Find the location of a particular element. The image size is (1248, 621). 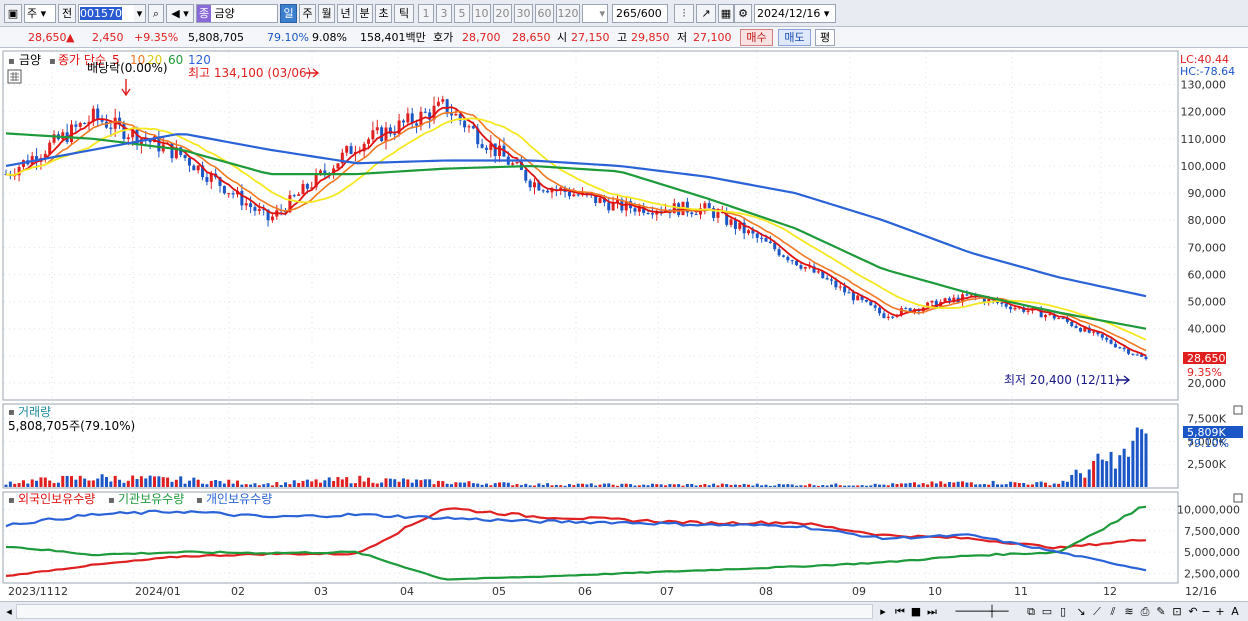

layout-icon: ▭ is located at coordinates (1047, 611).